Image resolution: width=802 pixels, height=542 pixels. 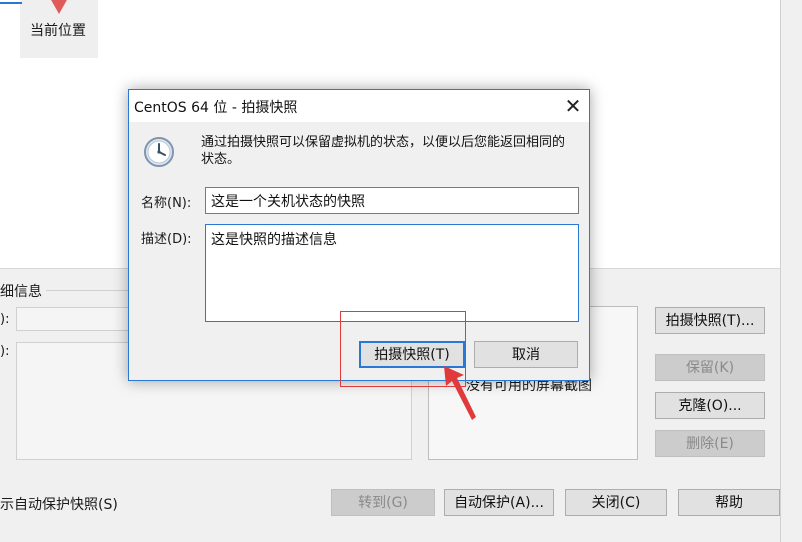 What do you see at coordinates (166, 203) in the screenshot?
I see `snapshot-name-label: 名称(N):` at bounding box center [166, 203].